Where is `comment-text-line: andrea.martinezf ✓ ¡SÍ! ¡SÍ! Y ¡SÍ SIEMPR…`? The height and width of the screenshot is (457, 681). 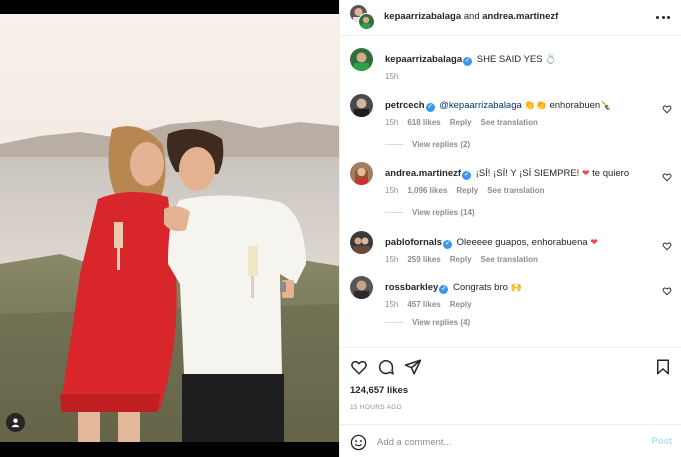 comment-text-line: andrea.martinezf ✓ ¡SÍ! ¡SÍ! Y ¡SÍ SIEMPR… is located at coordinates (520, 174).